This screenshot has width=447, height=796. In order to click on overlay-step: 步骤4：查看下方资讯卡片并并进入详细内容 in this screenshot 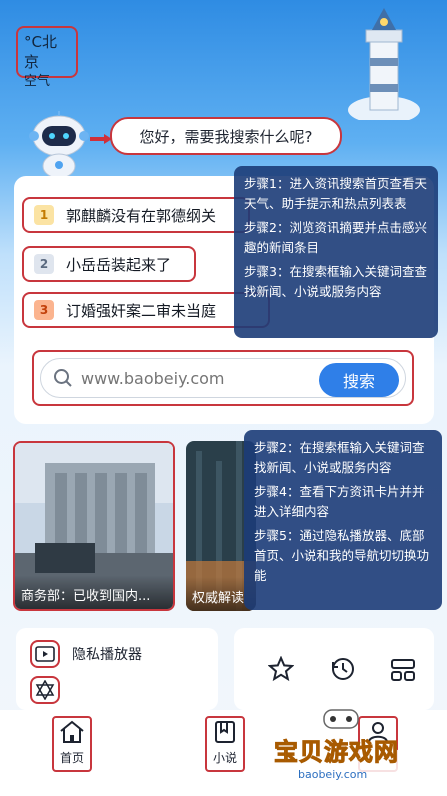, I will do `click(339, 501)`.